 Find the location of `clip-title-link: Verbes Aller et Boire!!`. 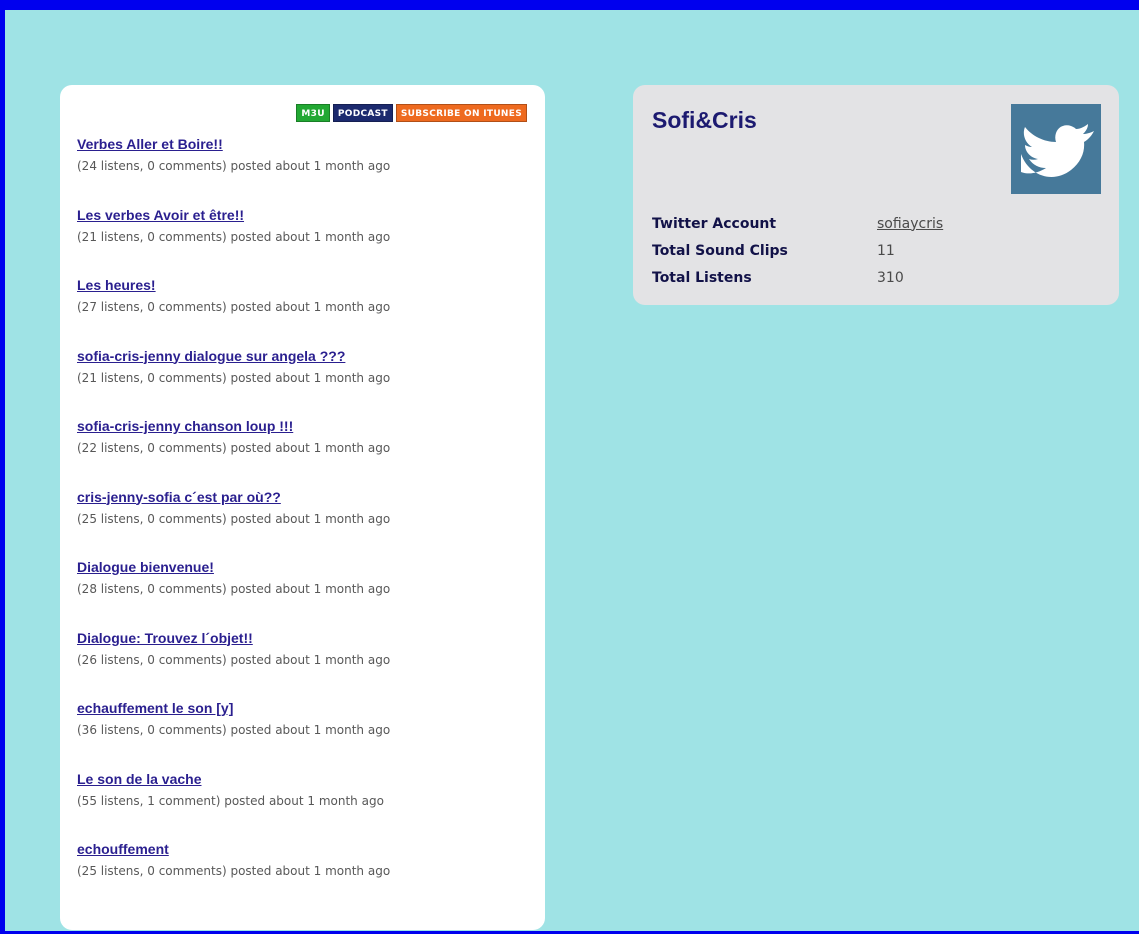

clip-title-link: Verbes Aller et Boire!! is located at coordinates (150, 144).